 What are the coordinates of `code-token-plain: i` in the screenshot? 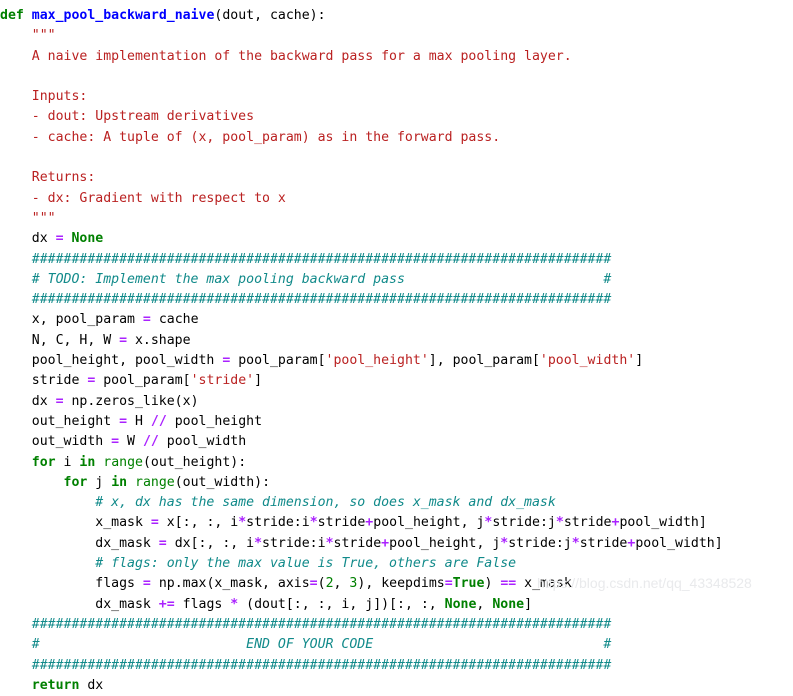 It's located at (67, 462).